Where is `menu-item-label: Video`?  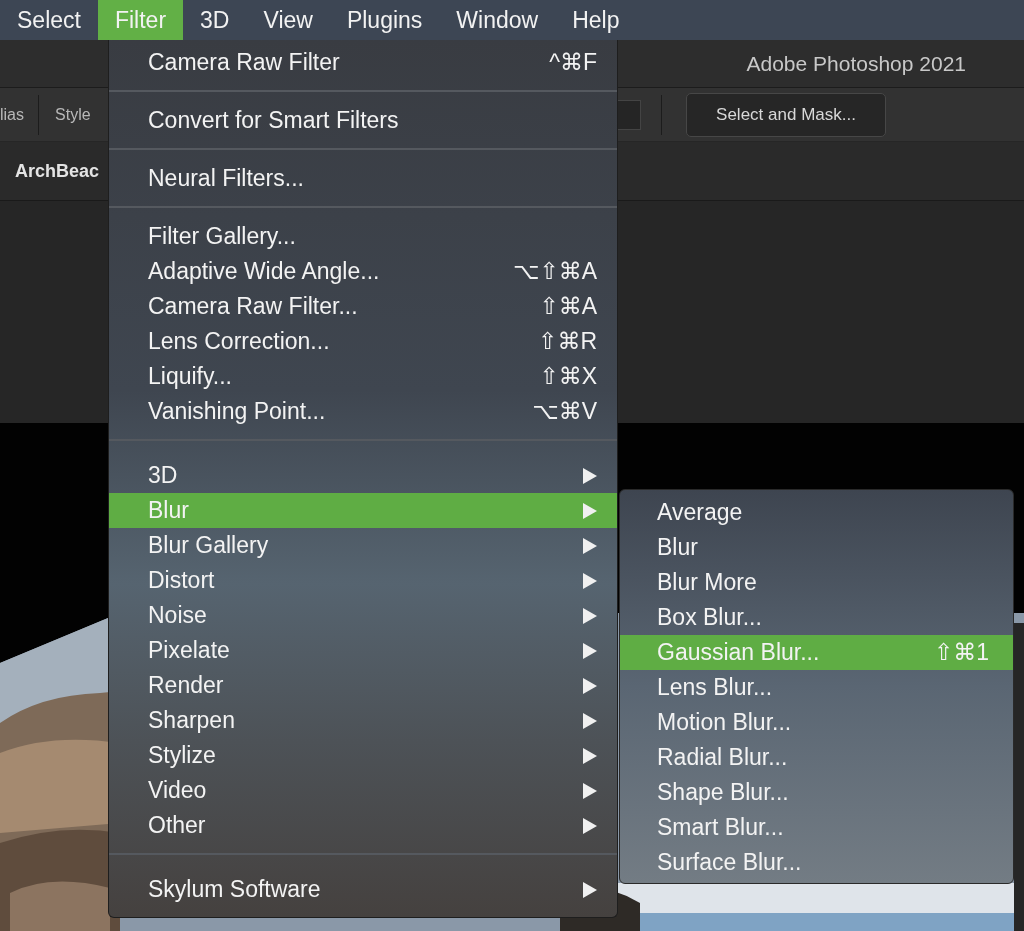 menu-item-label: Video is located at coordinates (178, 790).